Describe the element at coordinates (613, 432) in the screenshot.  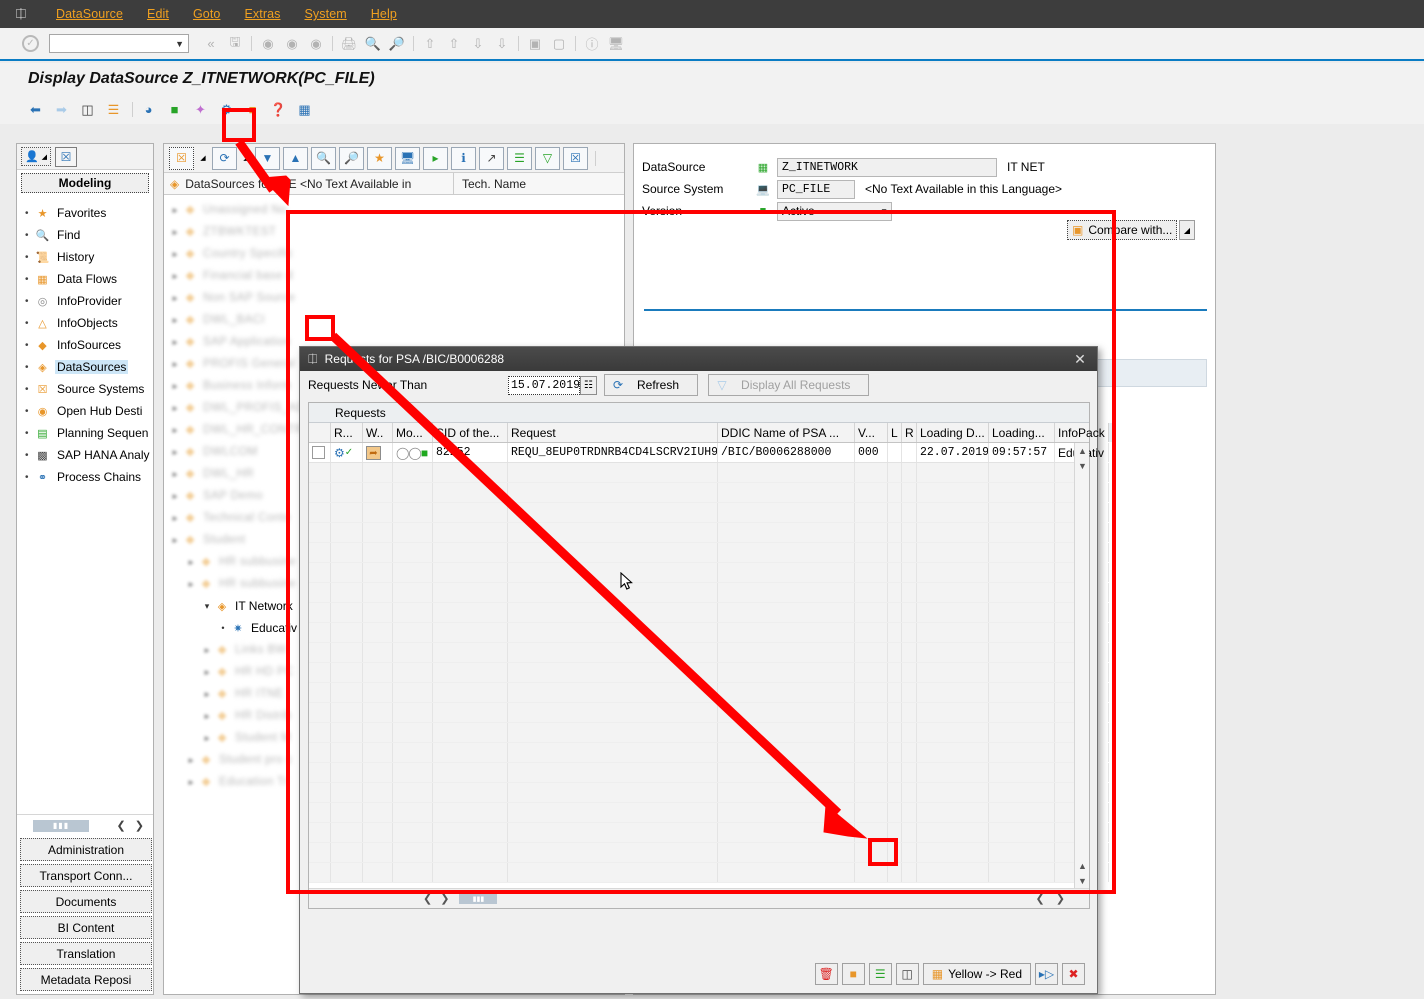
I see `column-header-request: Request` at that location.